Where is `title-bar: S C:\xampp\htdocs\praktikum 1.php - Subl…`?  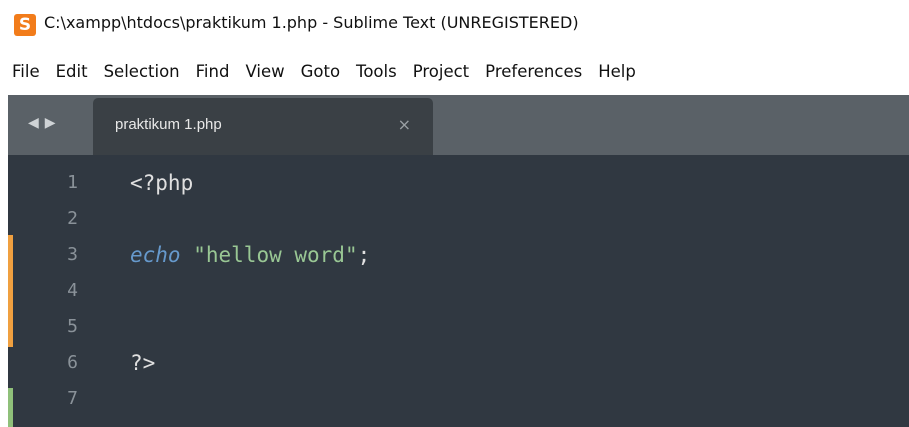 title-bar: S C:\xampp\htdocs\praktikum 1.php - Subl… is located at coordinates (454, 26).